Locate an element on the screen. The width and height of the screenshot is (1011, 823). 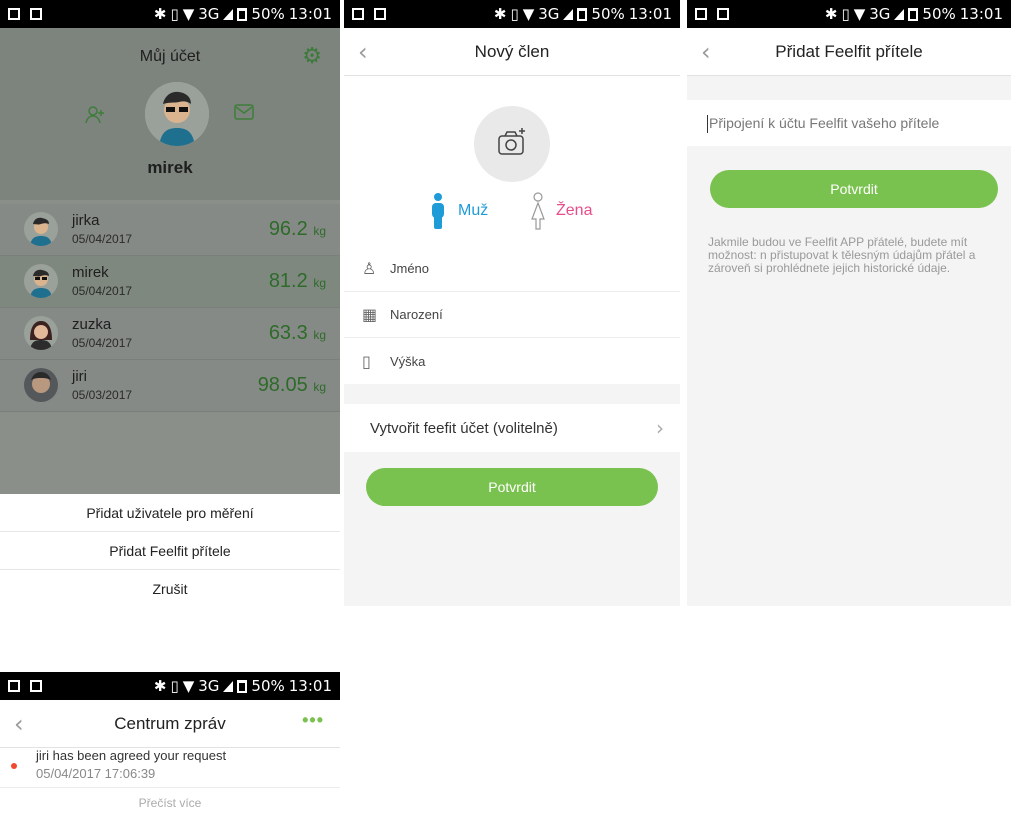
text-cursor is located at coordinates (707, 124).